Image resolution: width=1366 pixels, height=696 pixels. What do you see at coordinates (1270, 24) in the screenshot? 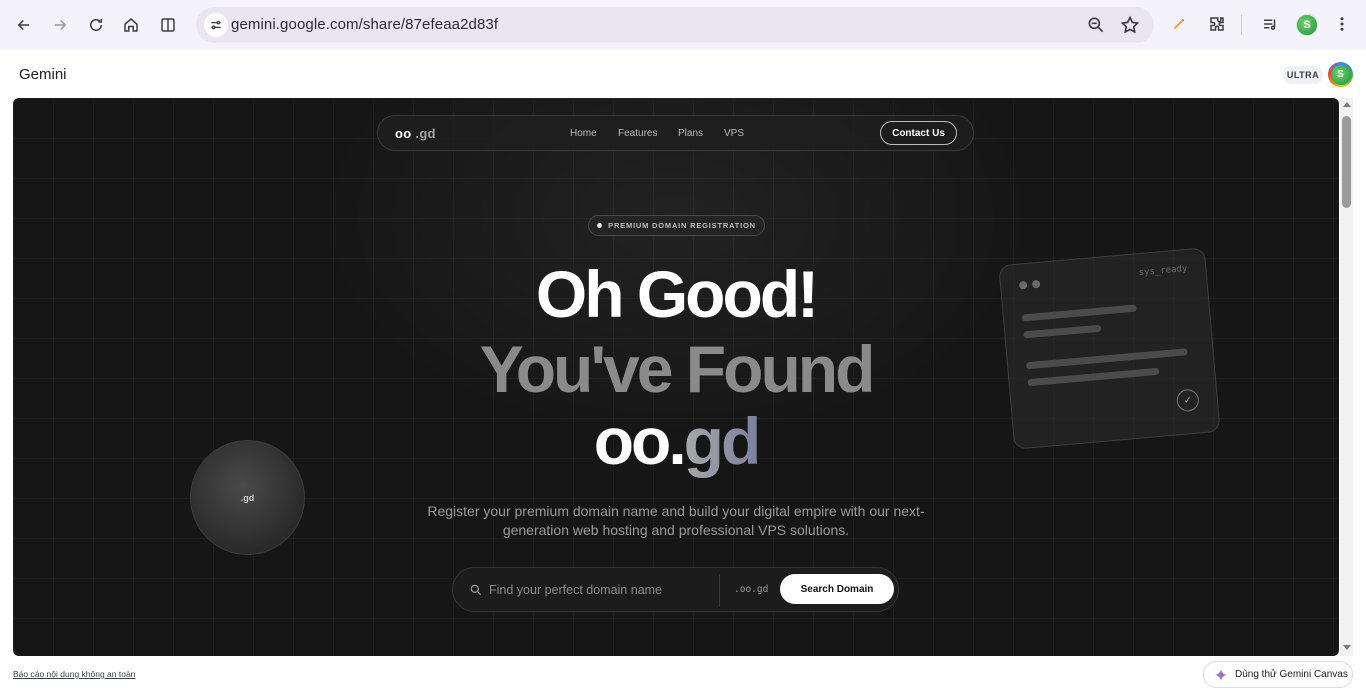
I see `media-control-icon` at bounding box center [1270, 24].